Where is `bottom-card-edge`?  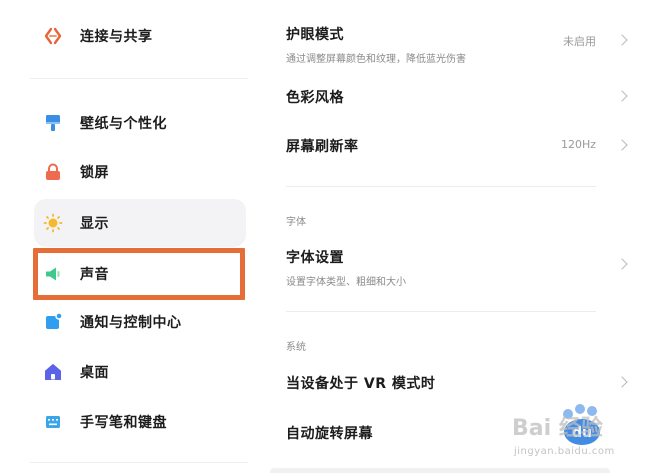 bottom-card-edge is located at coordinates (440, 470).